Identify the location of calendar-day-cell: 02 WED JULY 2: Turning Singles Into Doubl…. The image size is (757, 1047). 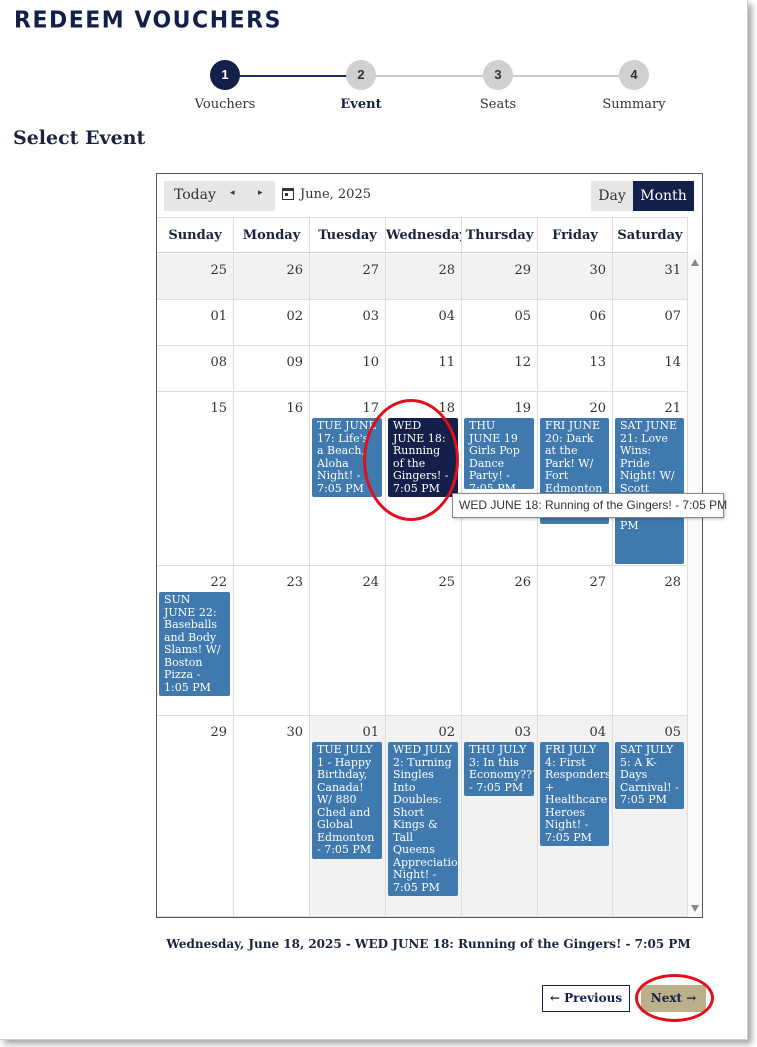
(424, 816).